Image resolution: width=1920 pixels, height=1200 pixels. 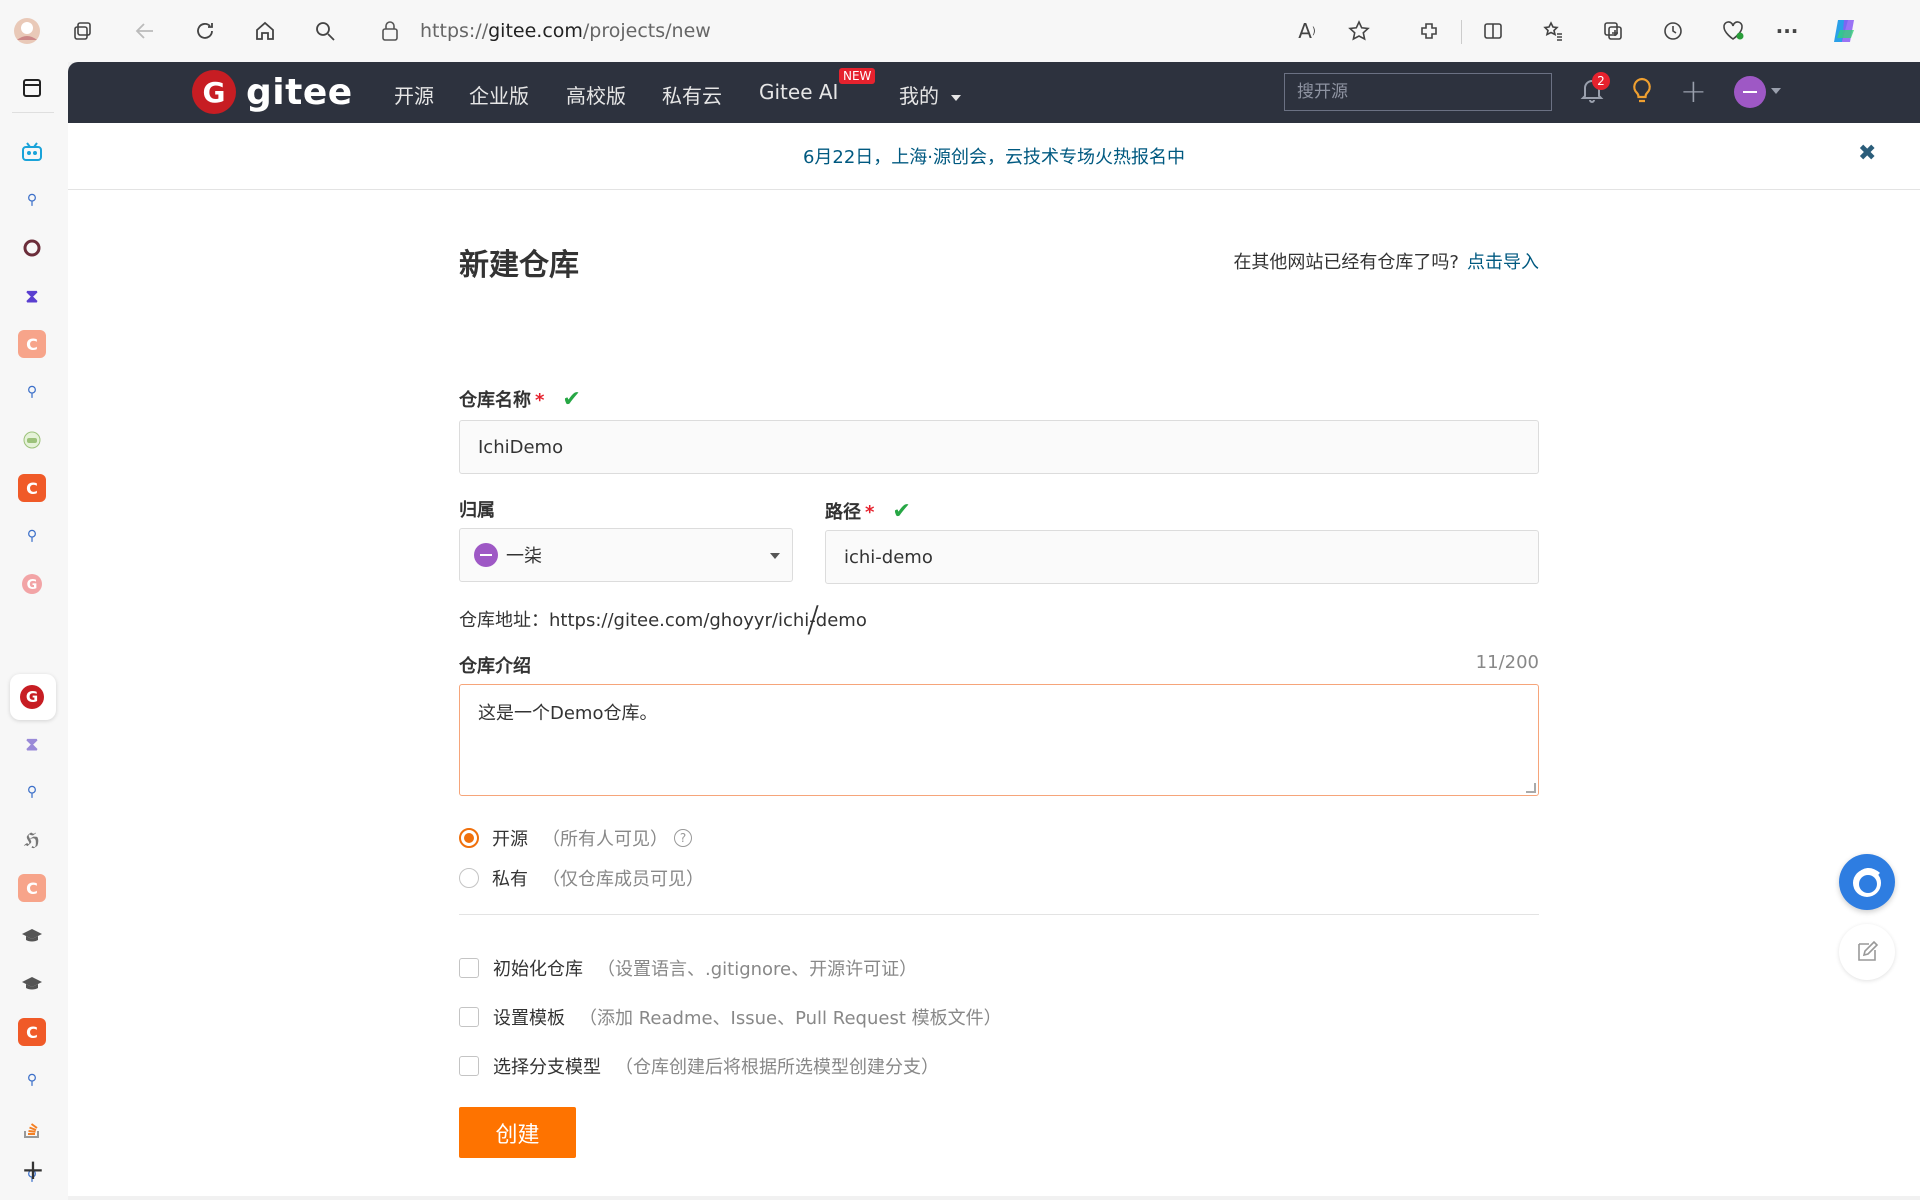 What do you see at coordinates (692, 94) in the screenshot?
I see `nav-private-cloud: 私有云` at bounding box center [692, 94].